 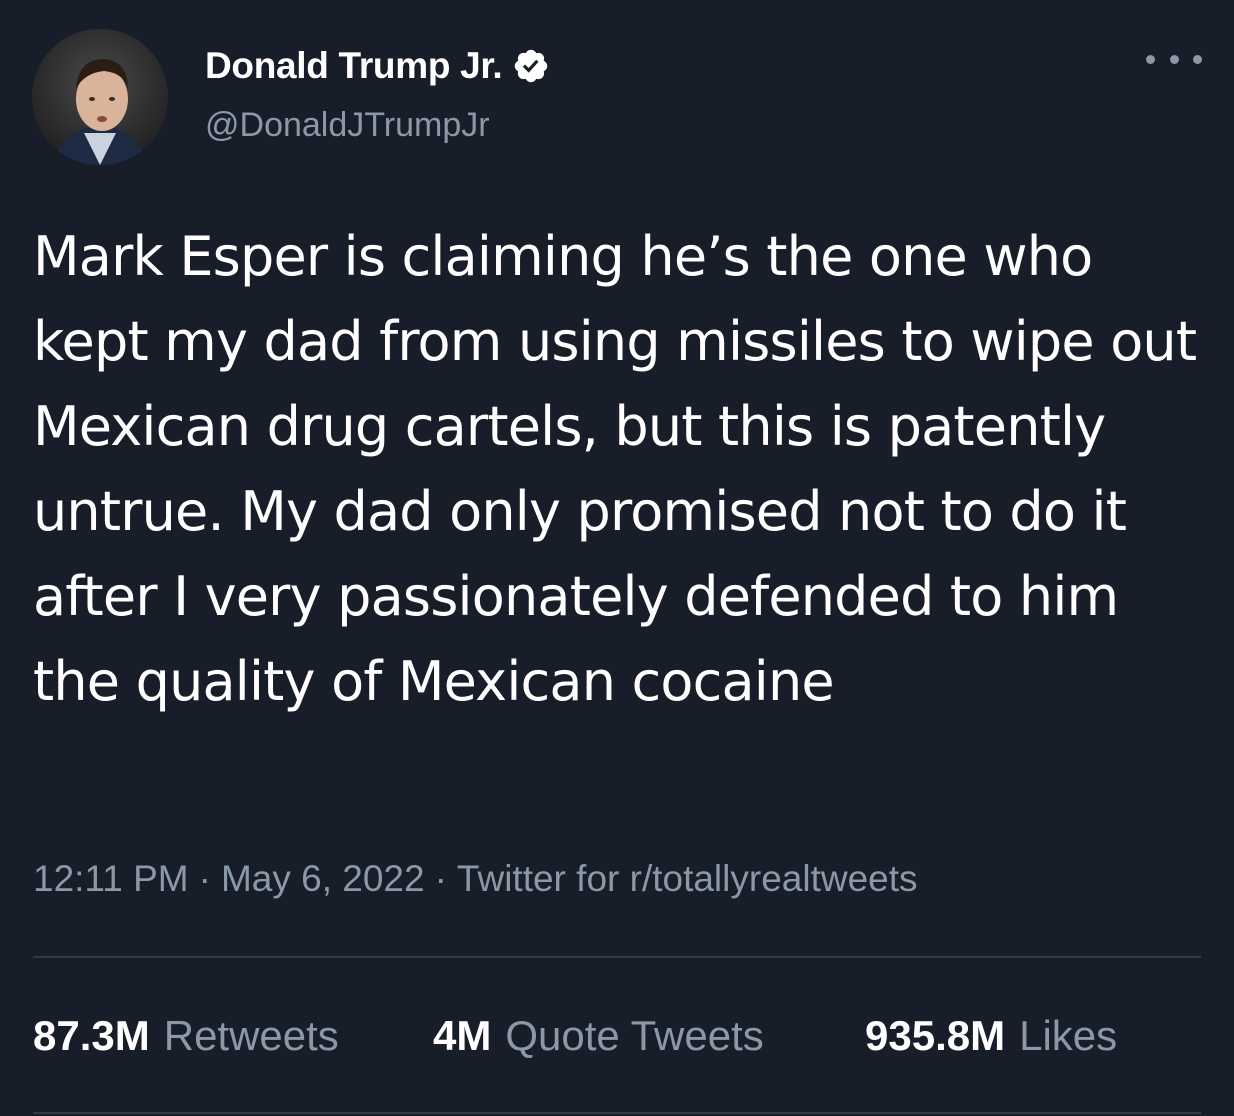 I want to click on author-handle: @DonaldJTrumpJr, so click(x=347, y=125).